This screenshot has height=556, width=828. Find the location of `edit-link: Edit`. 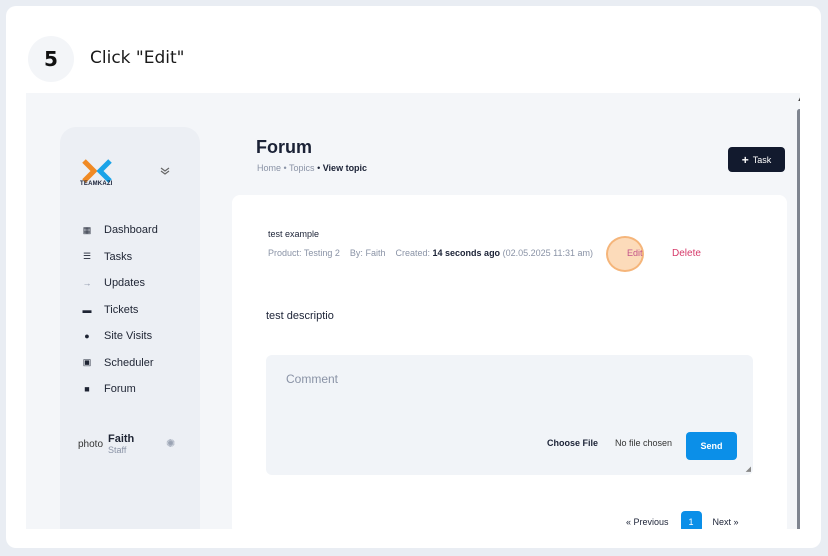

edit-link: Edit is located at coordinates (635, 253).